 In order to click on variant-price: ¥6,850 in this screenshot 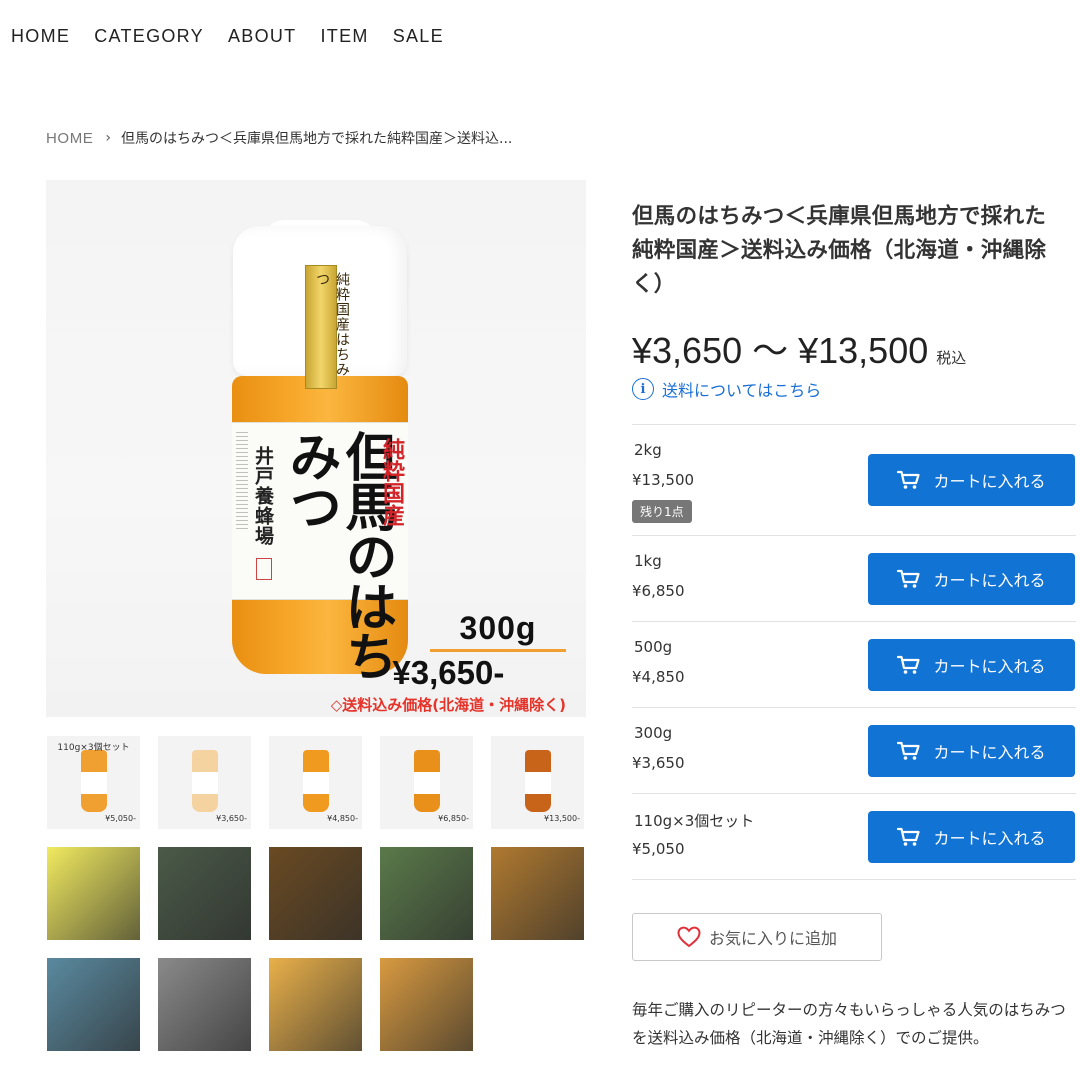, I will do `click(658, 591)`.